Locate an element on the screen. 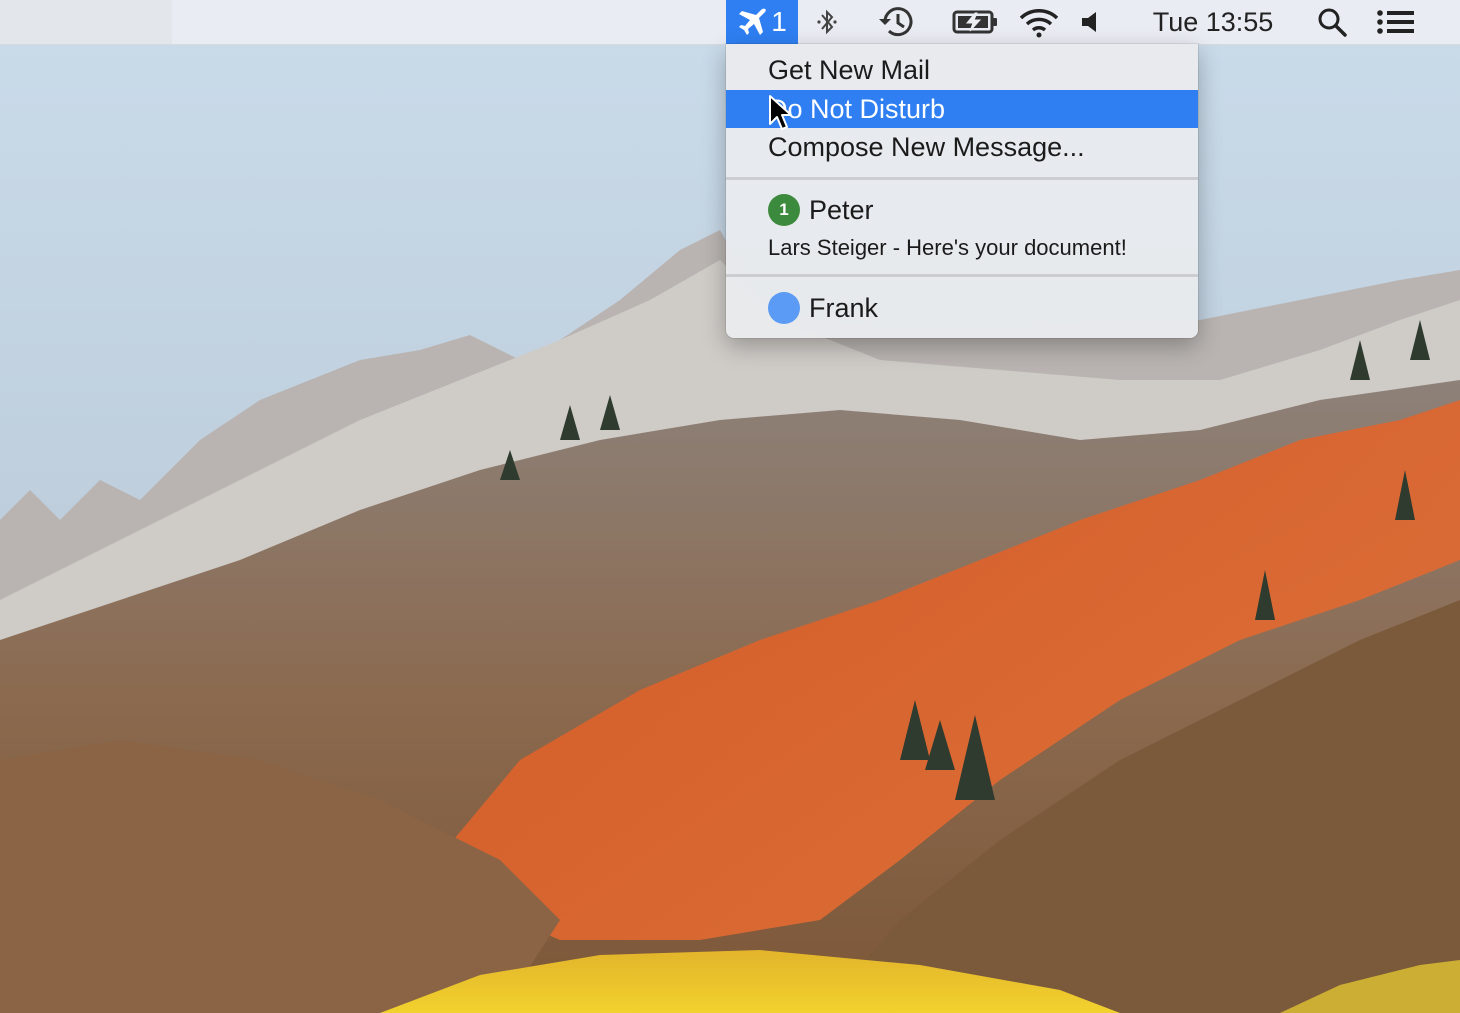 This screenshot has height=1013, width=1460. airplane-icon is located at coordinates (752, 21).